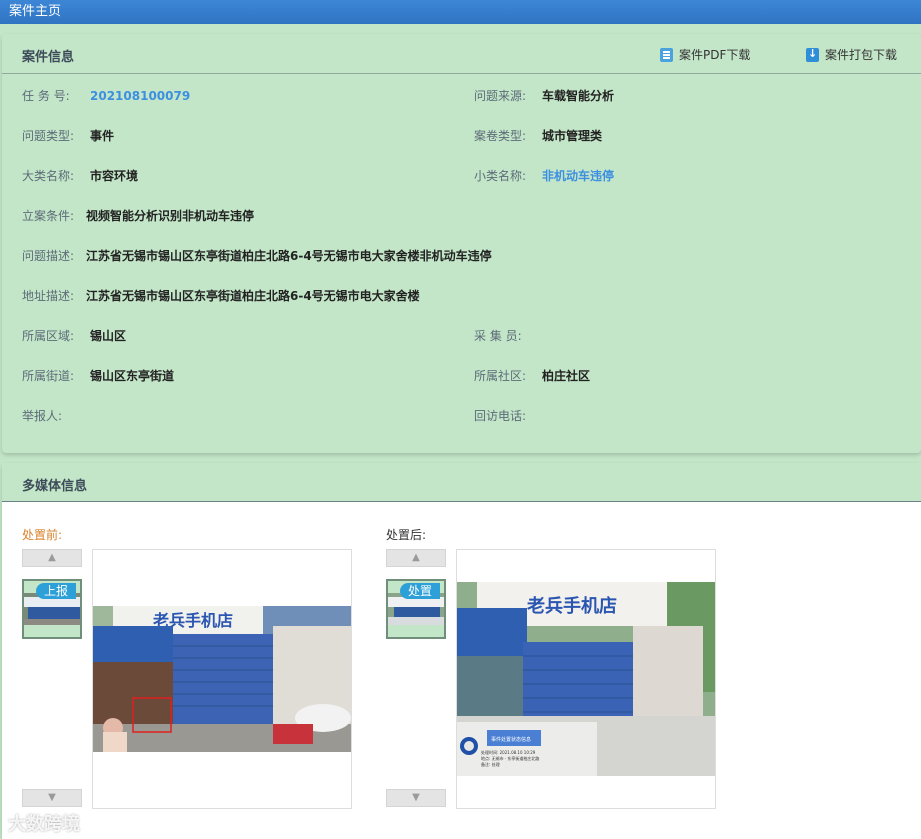 The height and width of the screenshot is (839, 921). I want to click on after-tag: 处置, so click(420, 591).